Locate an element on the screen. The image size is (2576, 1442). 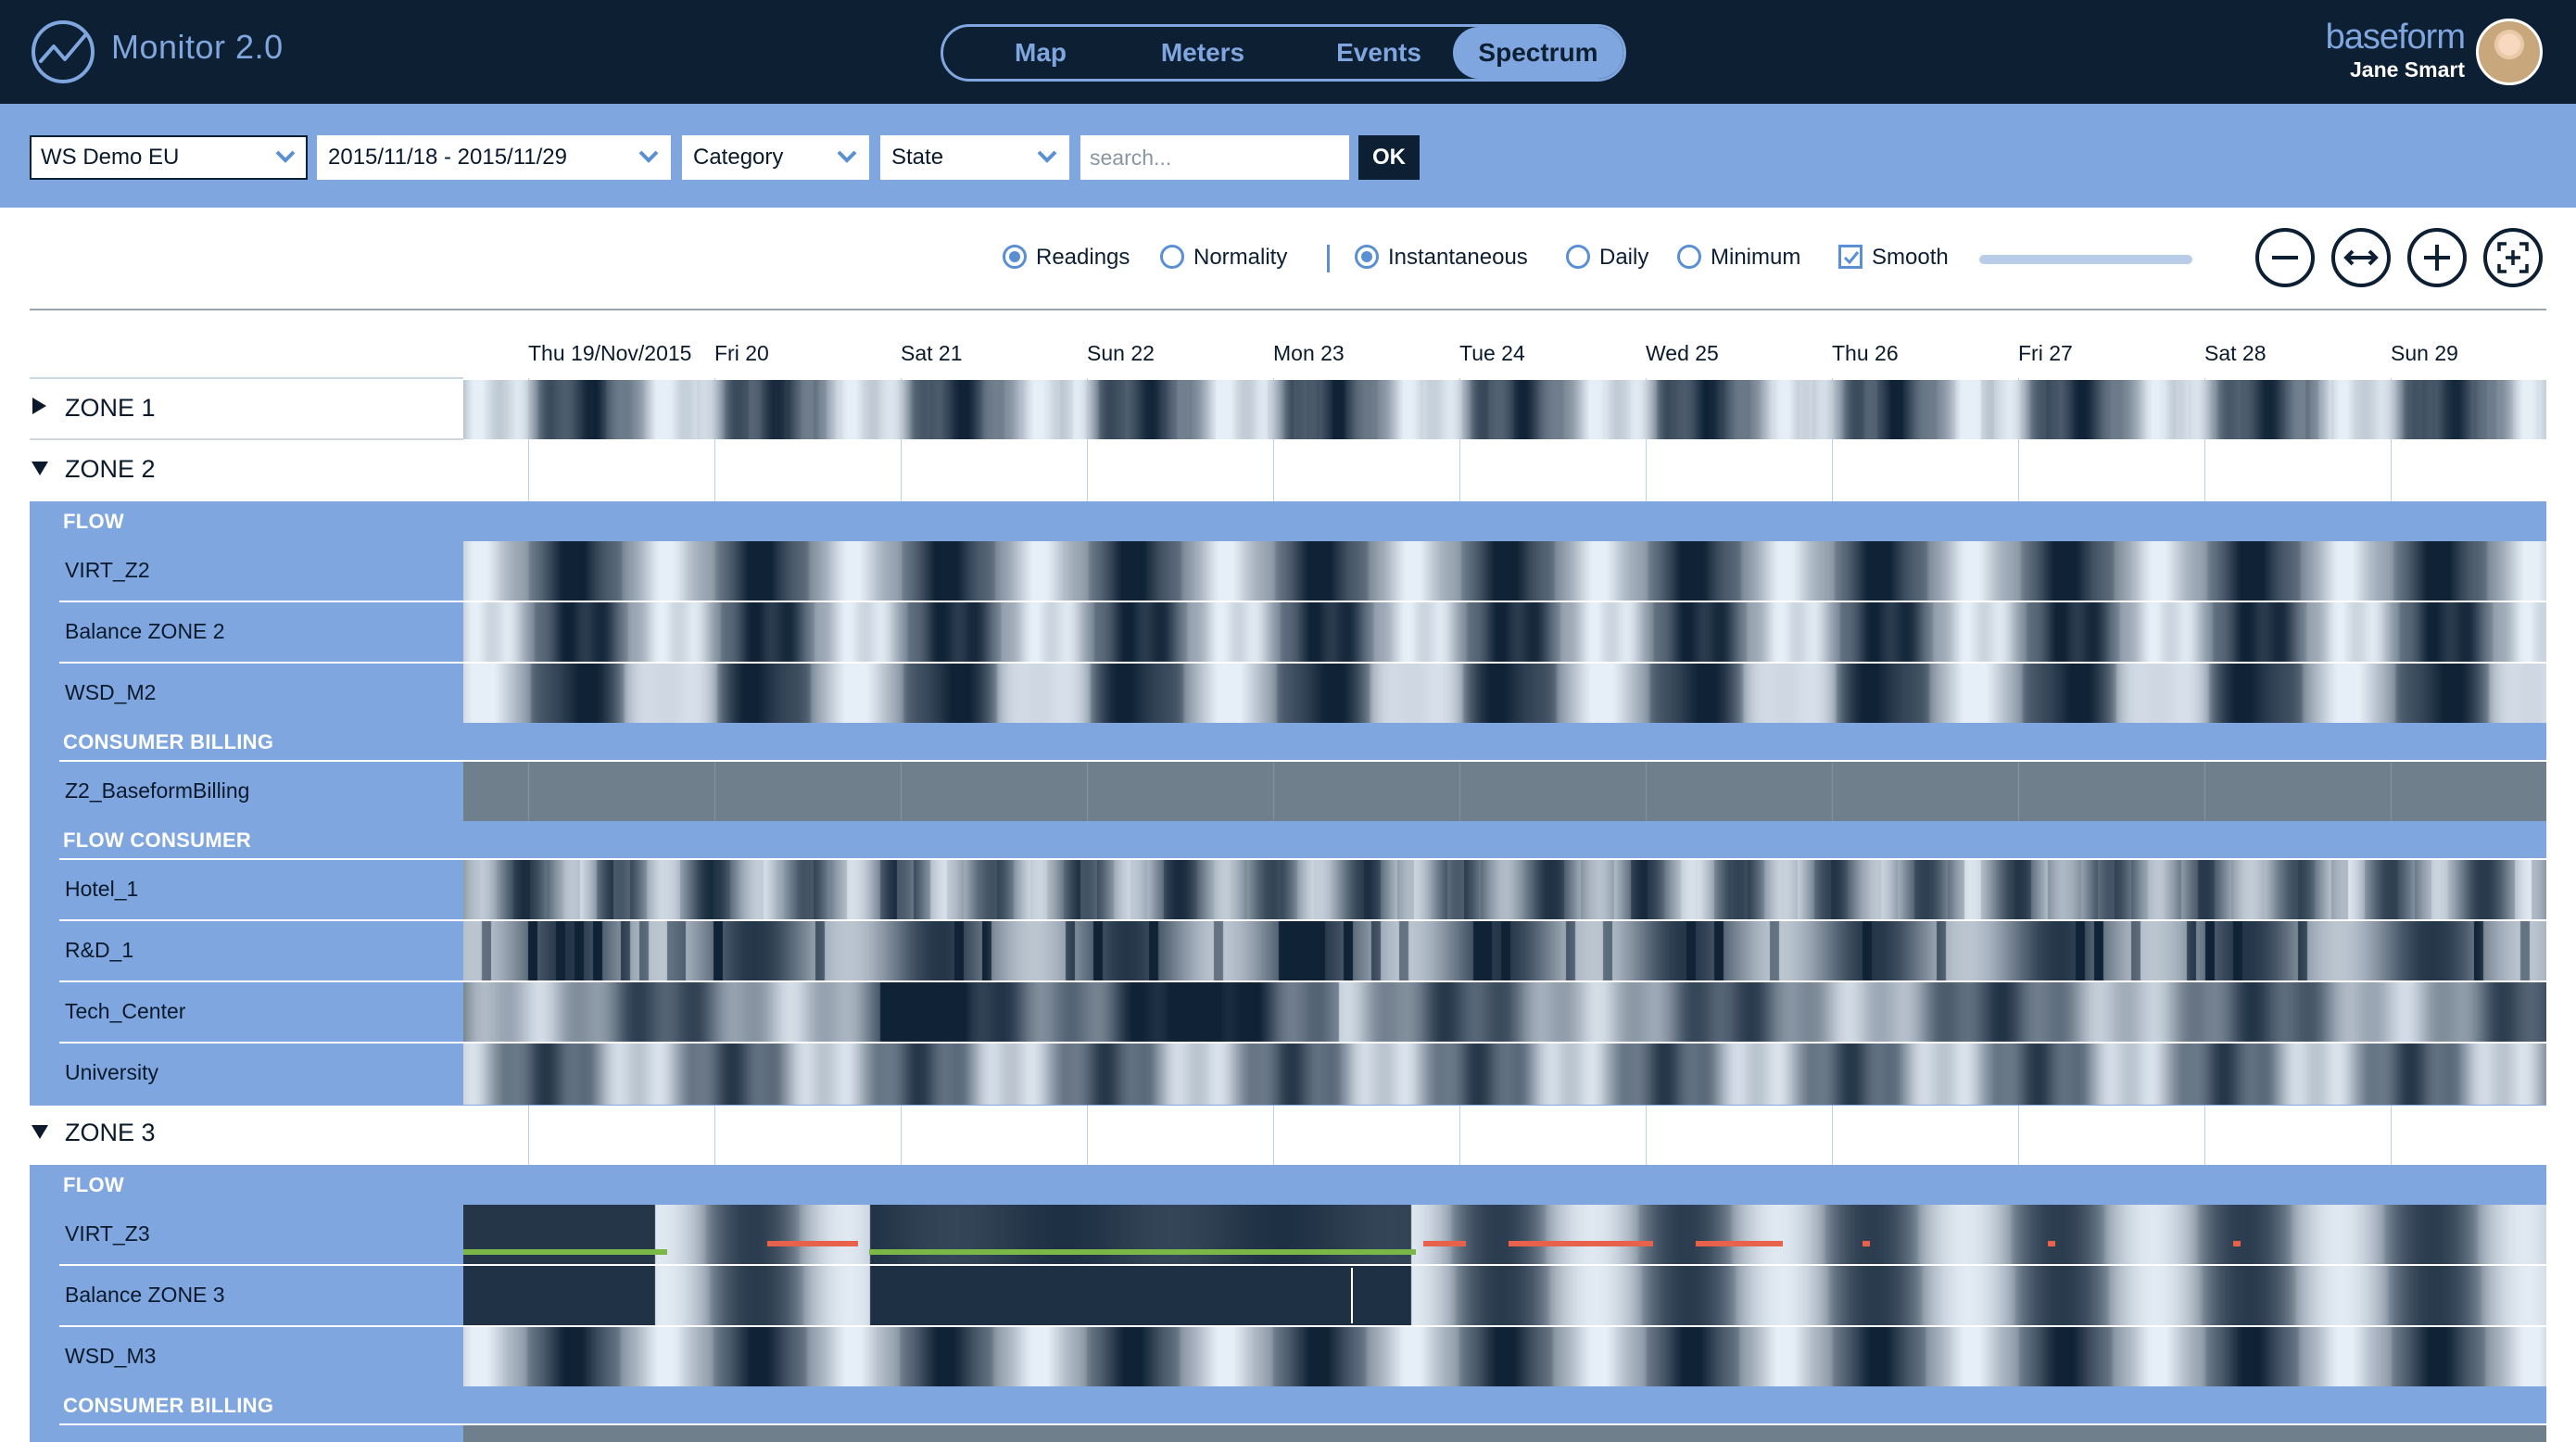
meter-university: University is located at coordinates (112, 1072).